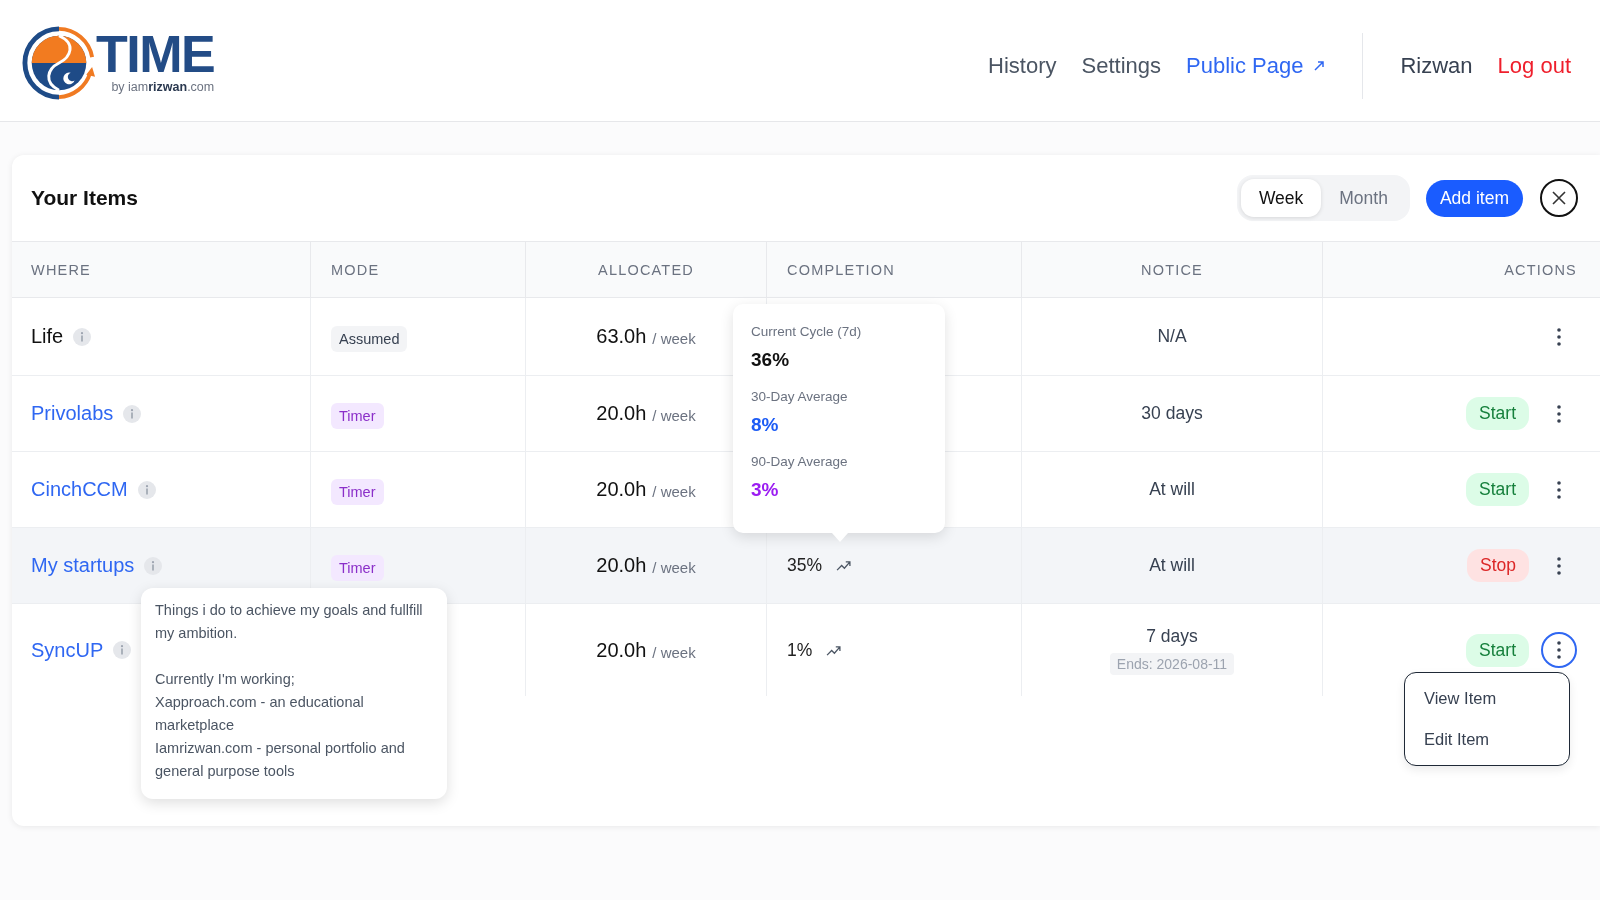 The height and width of the screenshot is (900, 1600). Describe the element at coordinates (72, 413) in the screenshot. I see `item-link: Privolabs` at that location.